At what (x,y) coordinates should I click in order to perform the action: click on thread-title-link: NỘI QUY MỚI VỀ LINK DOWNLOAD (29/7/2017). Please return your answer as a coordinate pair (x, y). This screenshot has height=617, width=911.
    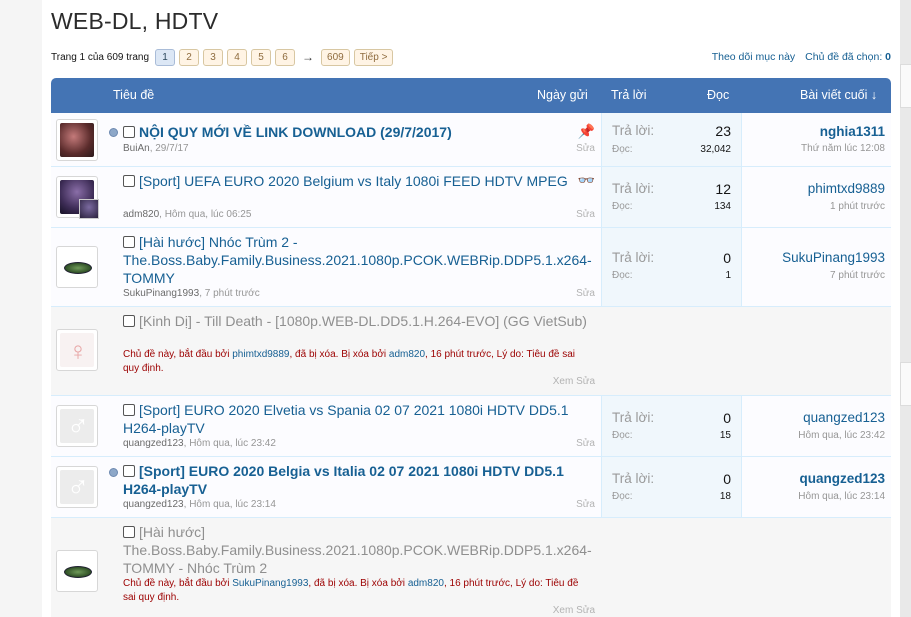
    Looking at the image, I should click on (295, 132).